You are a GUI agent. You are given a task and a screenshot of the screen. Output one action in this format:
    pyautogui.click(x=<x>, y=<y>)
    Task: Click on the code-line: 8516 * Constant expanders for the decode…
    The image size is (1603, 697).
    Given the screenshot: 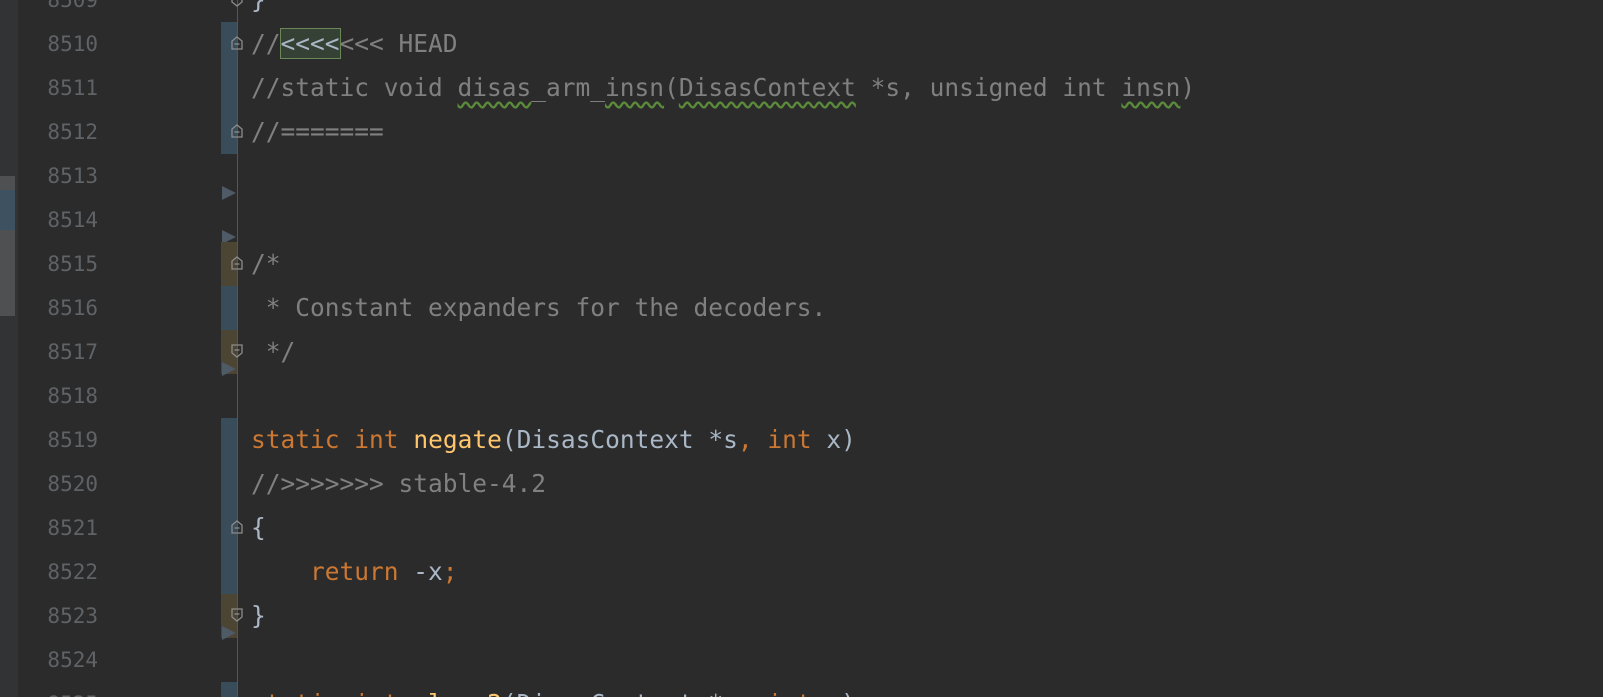 What is the action you would take?
    pyautogui.click(x=801, y=308)
    